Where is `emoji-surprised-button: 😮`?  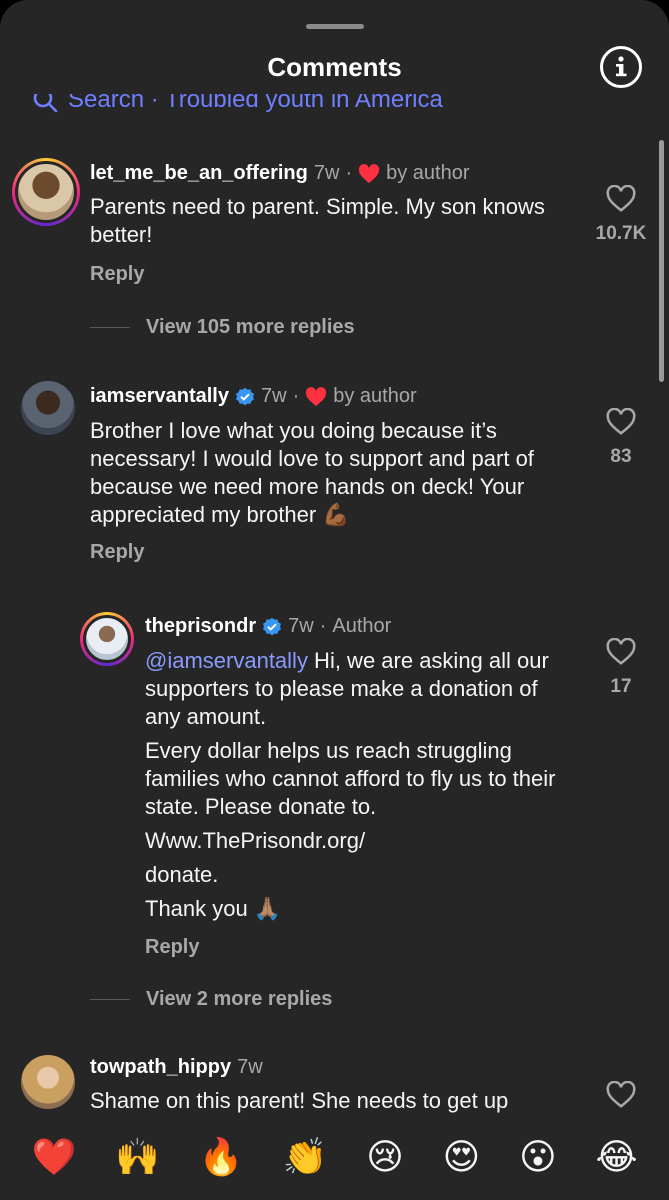 emoji-surprised-button: 😮 is located at coordinates (538, 1158).